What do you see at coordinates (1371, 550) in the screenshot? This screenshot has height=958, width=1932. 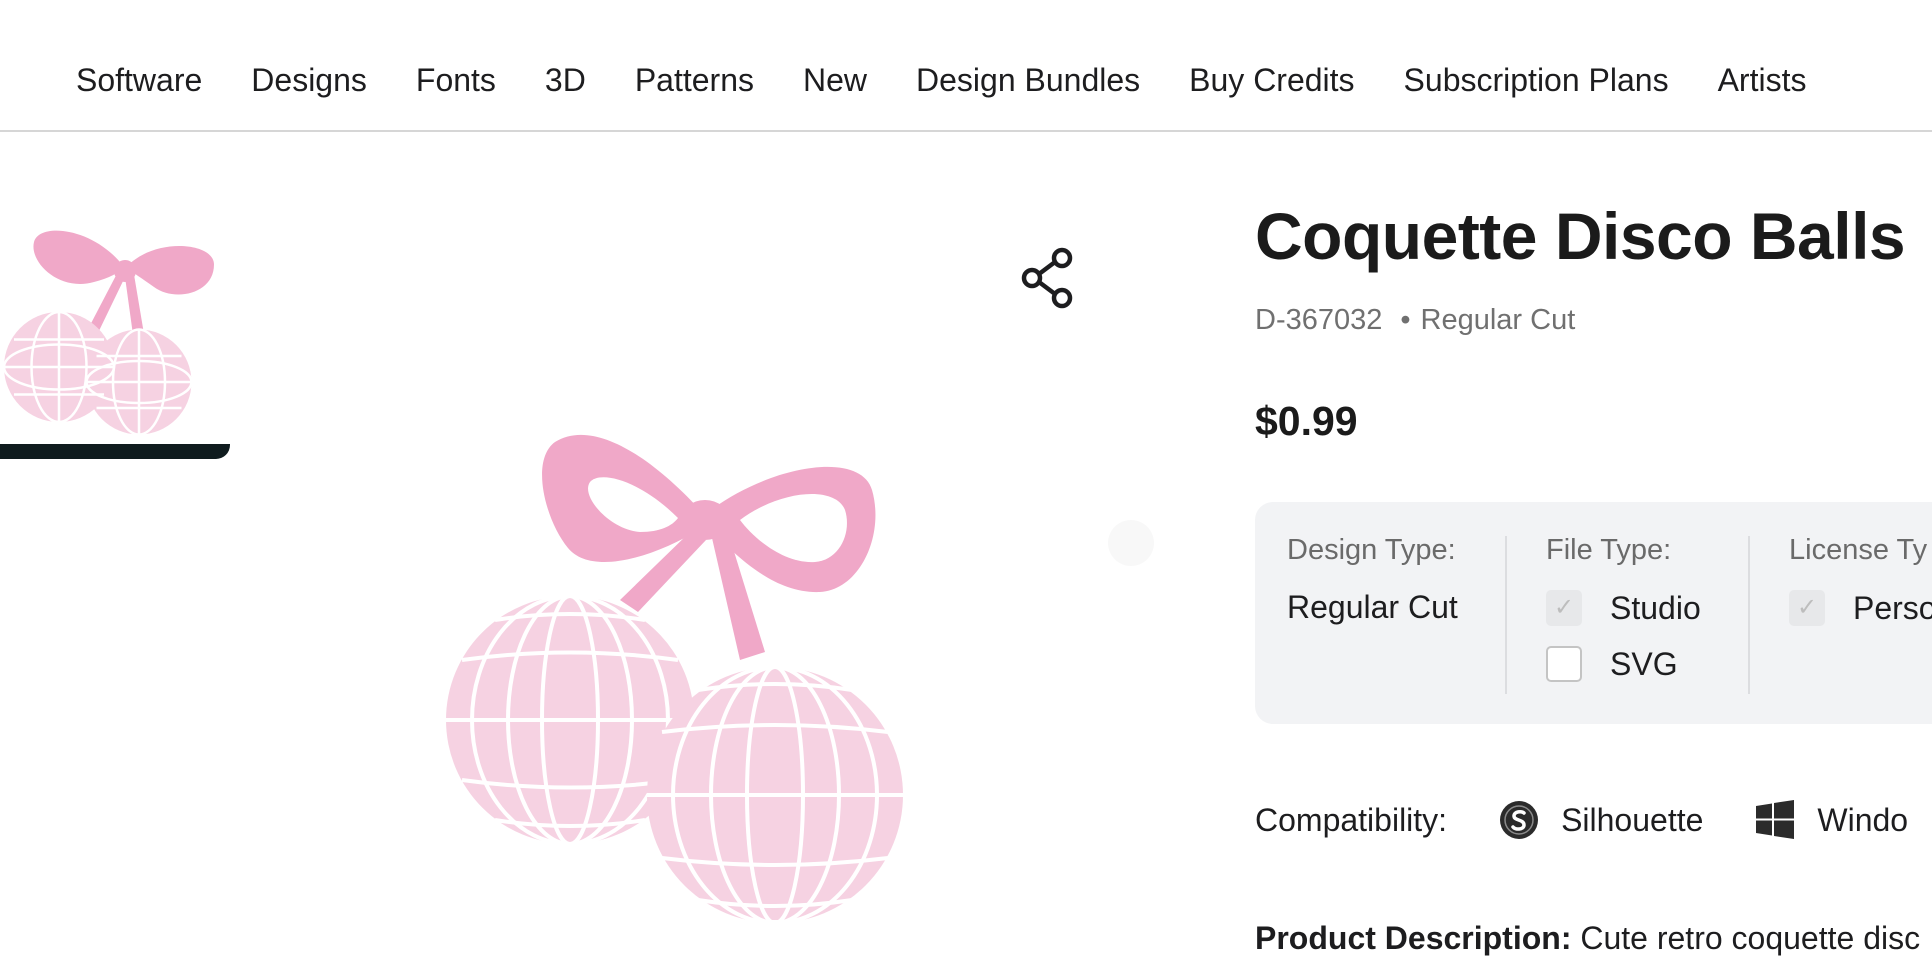 I see `design-type-label: Design Type:` at bounding box center [1371, 550].